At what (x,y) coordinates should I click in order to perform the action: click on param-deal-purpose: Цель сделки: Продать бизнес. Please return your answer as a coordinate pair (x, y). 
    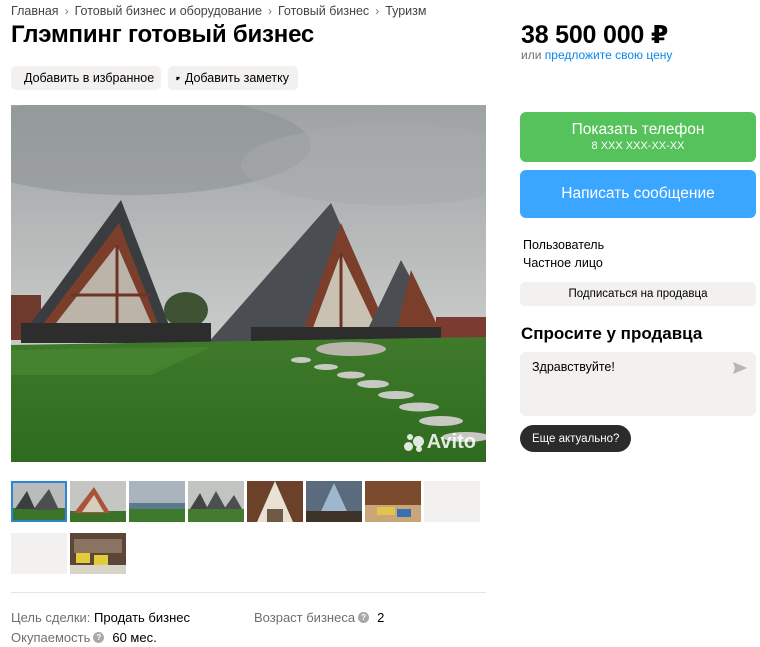
    Looking at the image, I should click on (100, 617).